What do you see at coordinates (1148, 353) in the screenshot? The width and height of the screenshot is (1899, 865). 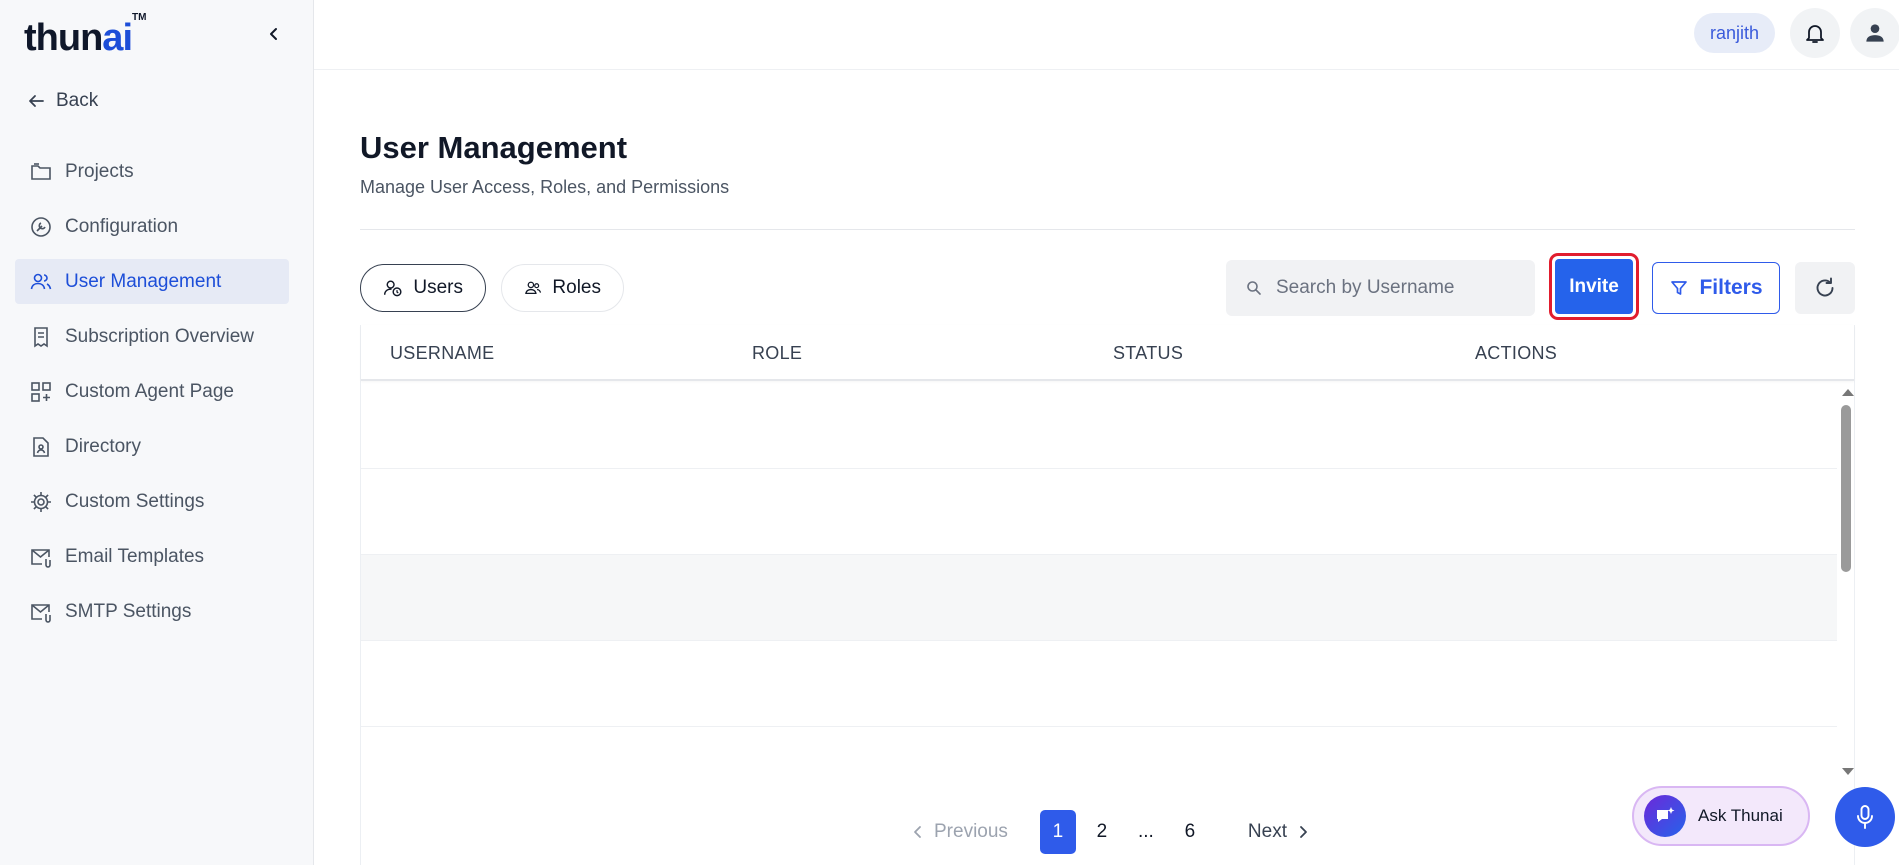 I see `column-header-status: STATUS` at bounding box center [1148, 353].